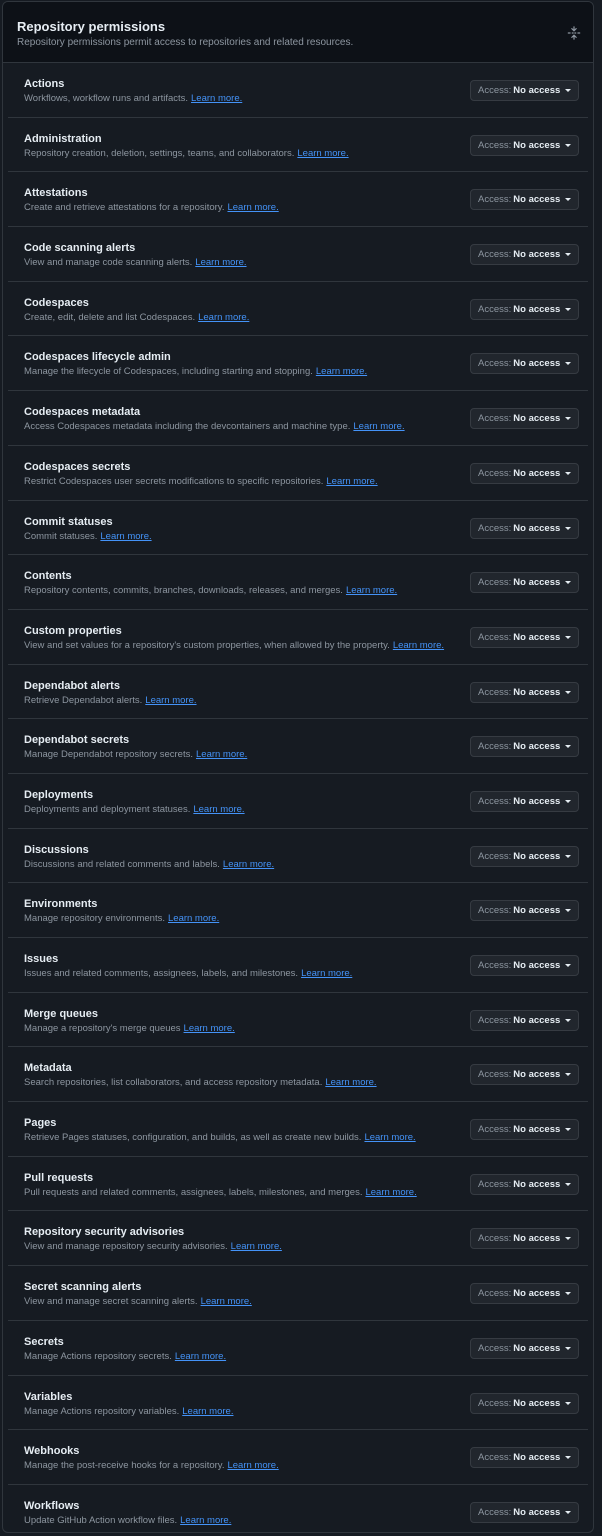  What do you see at coordinates (59, 794) in the screenshot?
I see `permission-name: Deployments` at bounding box center [59, 794].